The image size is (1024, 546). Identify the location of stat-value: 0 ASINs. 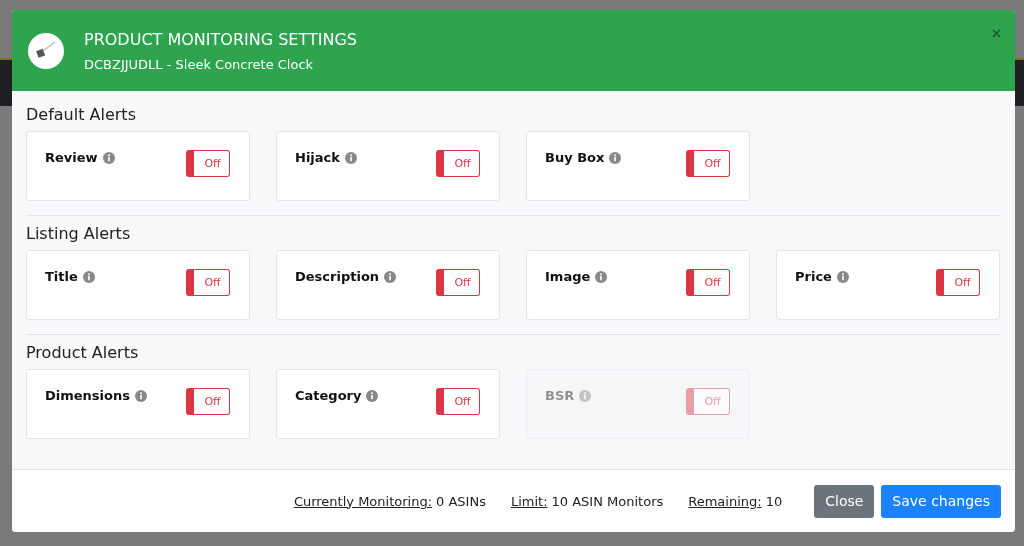
(461, 501).